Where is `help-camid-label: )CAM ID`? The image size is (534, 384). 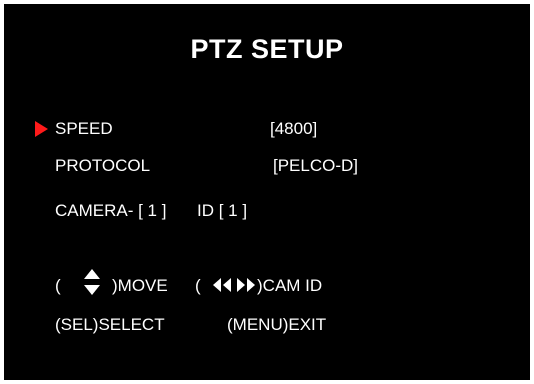 help-camid-label: )CAM ID is located at coordinates (290, 285).